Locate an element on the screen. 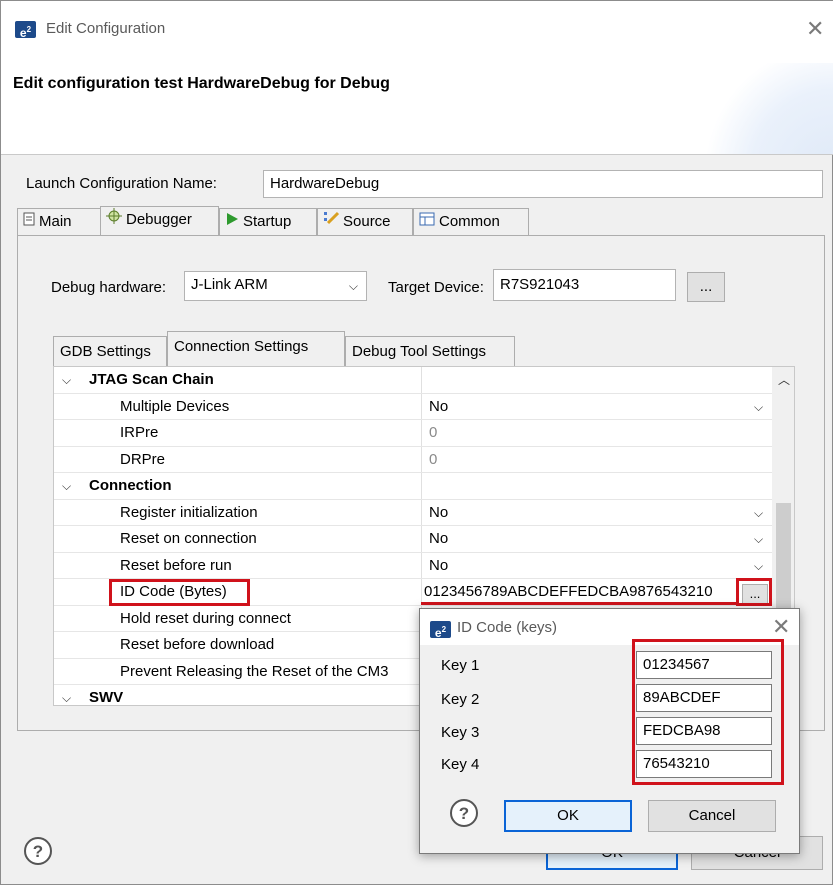 This screenshot has height=885, width=833. table-row: Reset on connection No ⌵ is located at coordinates (419, 539).